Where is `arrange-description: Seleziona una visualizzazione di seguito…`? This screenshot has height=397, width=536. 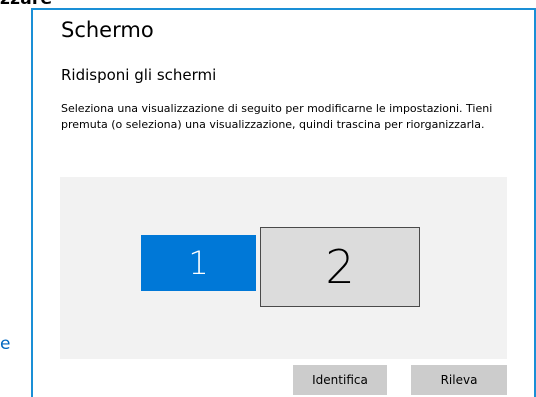
arrange-description: Seleziona una visualizzazione di seguito… is located at coordinates (277, 116).